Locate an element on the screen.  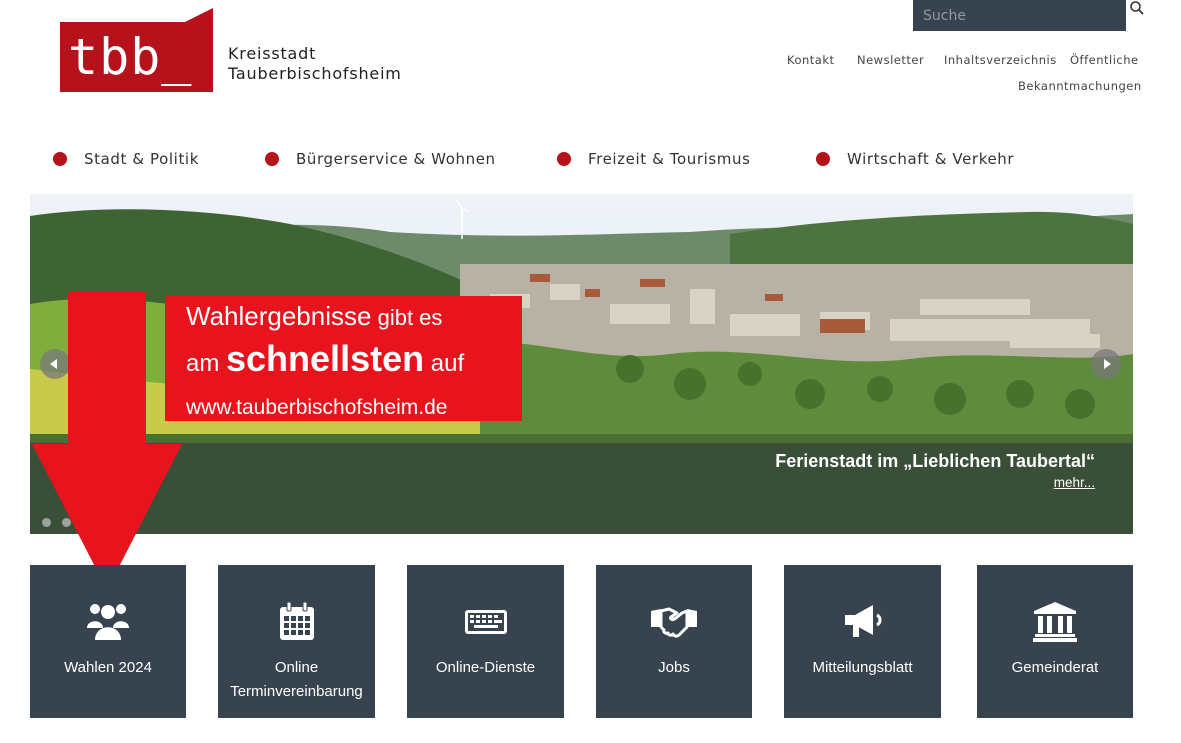
site-name: Kreisstadt Tauberbischofsheim is located at coordinates (315, 64).